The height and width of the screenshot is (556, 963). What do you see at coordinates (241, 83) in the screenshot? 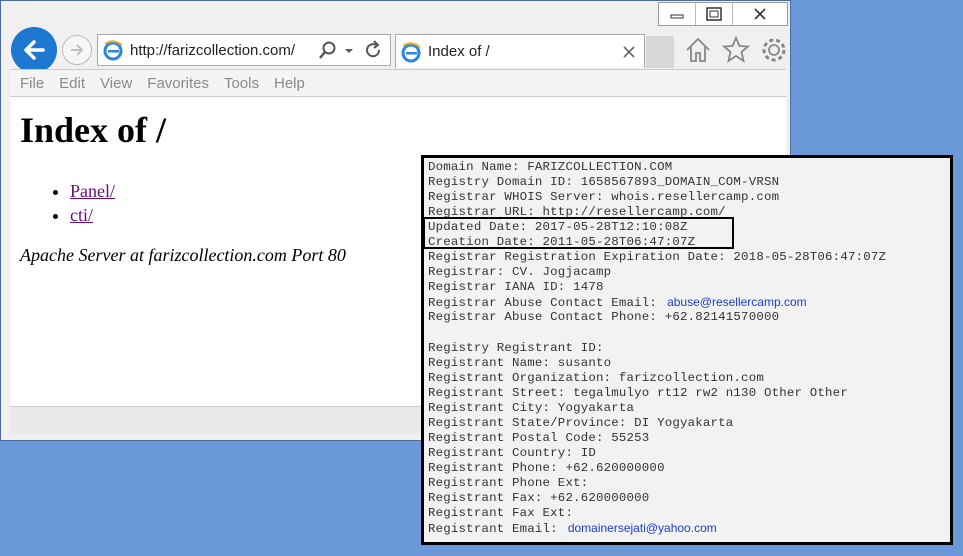
I see `menu-tools: Tools` at bounding box center [241, 83].